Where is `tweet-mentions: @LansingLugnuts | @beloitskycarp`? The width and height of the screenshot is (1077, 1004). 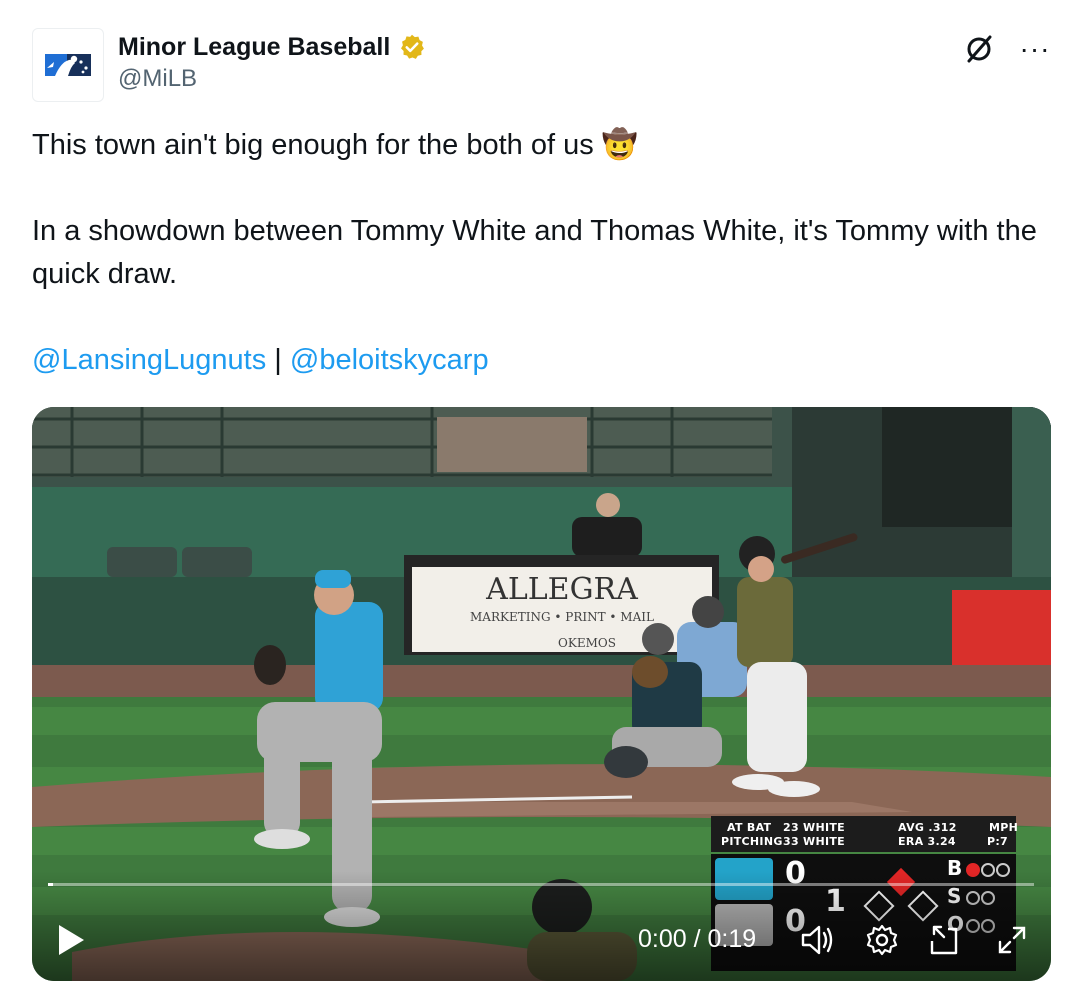
tweet-mentions: @LansingLugnuts | @beloitskycarp is located at coordinates (537, 360).